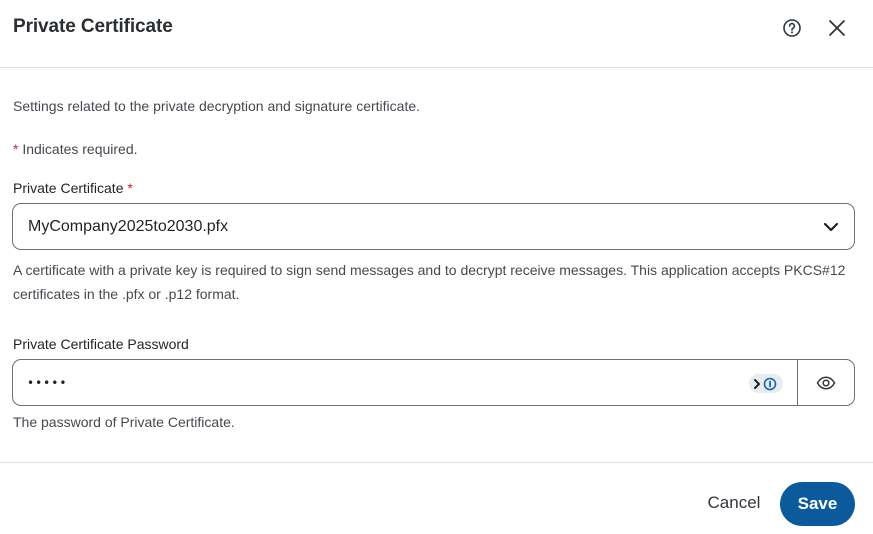 Image resolution: width=873 pixels, height=534 pixels. Describe the element at coordinates (831, 227) in the screenshot. I see `chevron-down-icon` at that location.